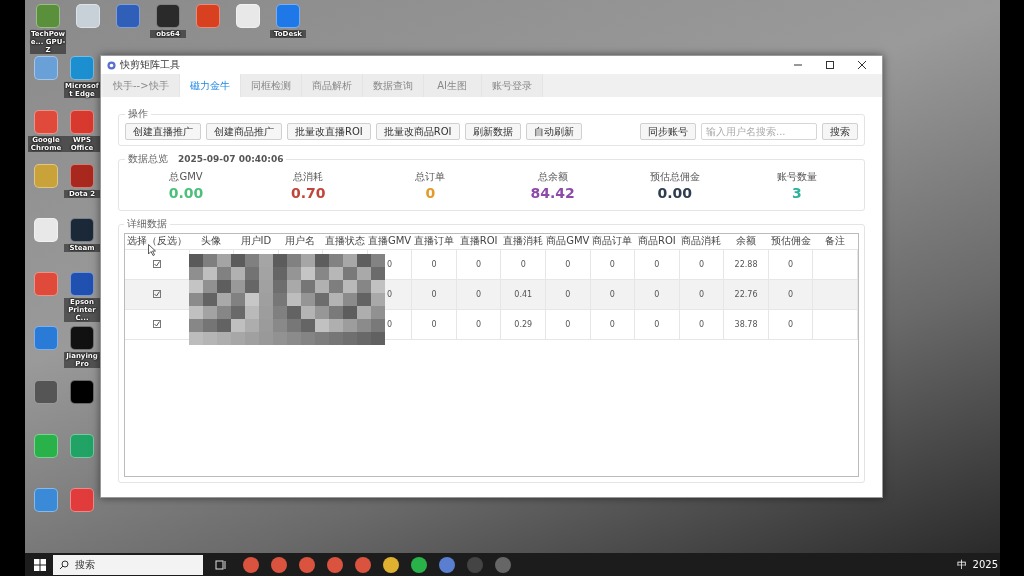  Describe the element at coordinates (256, 241) in the screenshot. I see `column-header: 用户ID` at that location.